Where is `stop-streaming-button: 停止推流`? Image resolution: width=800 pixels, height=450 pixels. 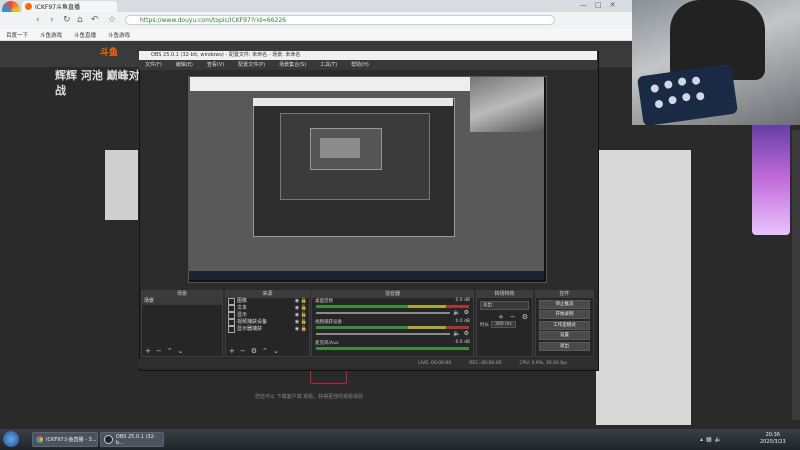 stop-streaming-button: 停止推流 is located at coordinates (564, 304).